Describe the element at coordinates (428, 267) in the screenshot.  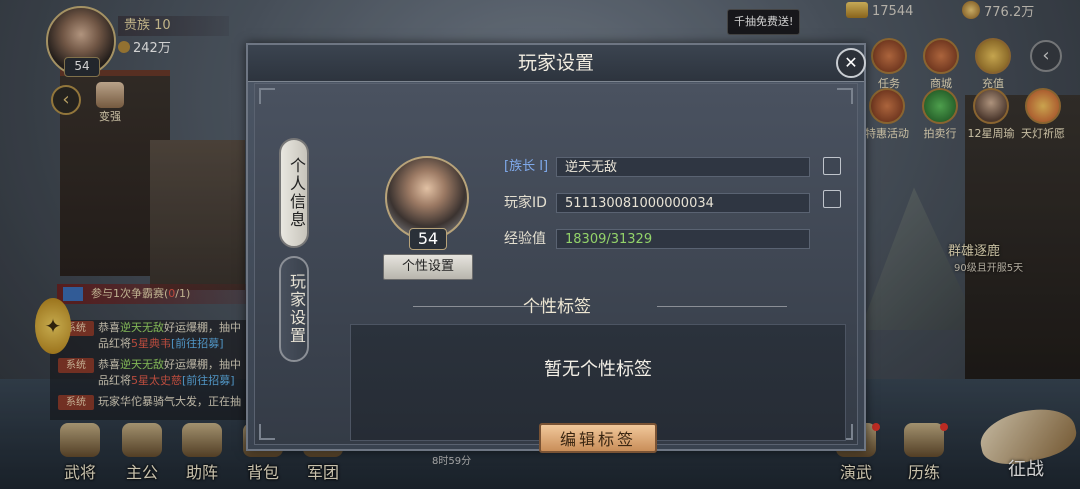
I see `personalize-button: 个性设置` at that location.